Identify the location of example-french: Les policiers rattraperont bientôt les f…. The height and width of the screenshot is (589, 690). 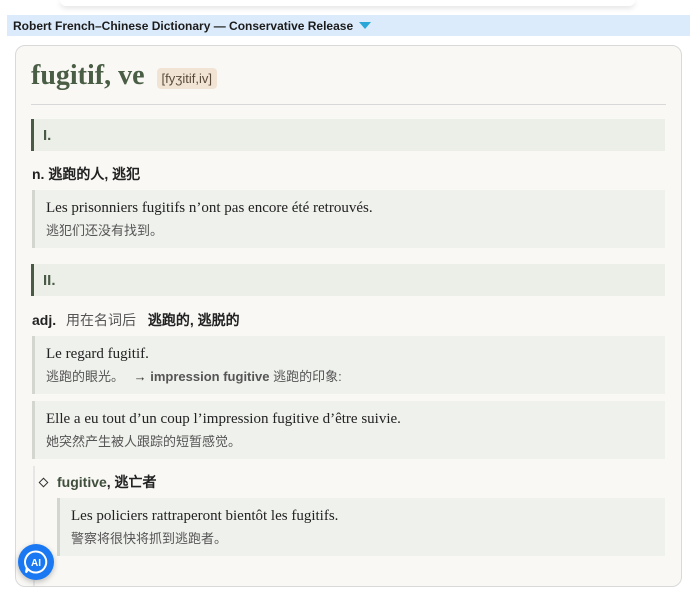
(205, 516).